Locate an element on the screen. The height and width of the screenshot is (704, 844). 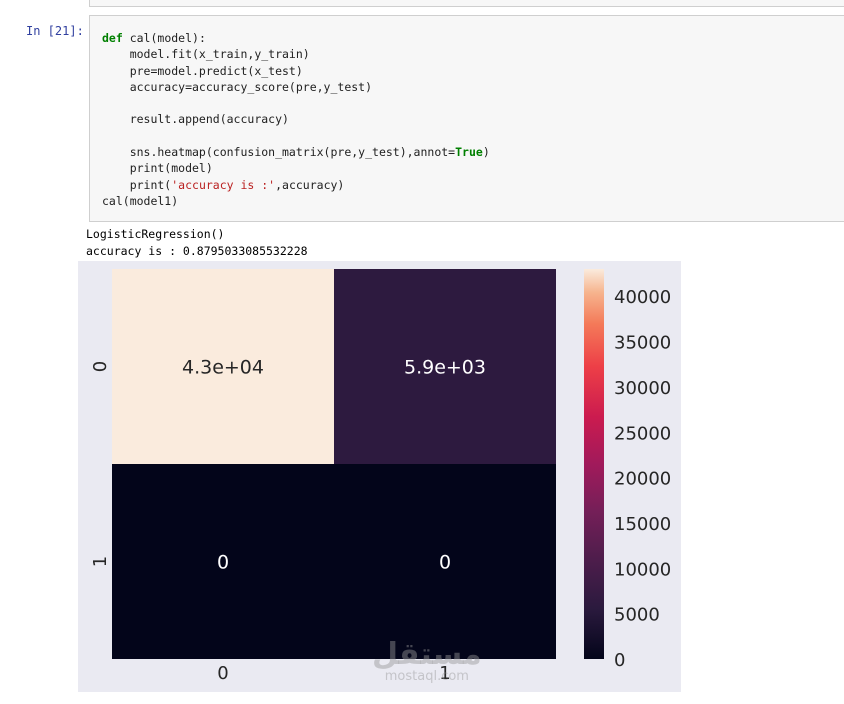
code-token: cal(model1) is located at coordinates (140, 200).